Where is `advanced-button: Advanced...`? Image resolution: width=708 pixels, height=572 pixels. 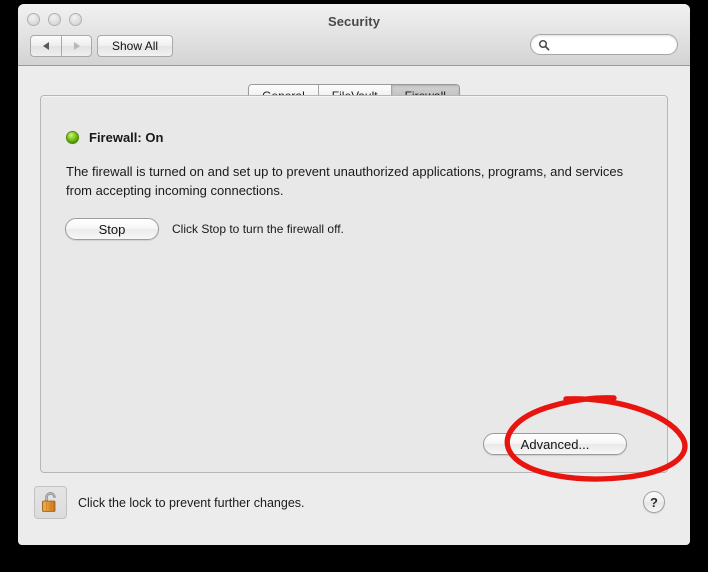 advanced-button: Advanced... is located at coordinates (555, 444).